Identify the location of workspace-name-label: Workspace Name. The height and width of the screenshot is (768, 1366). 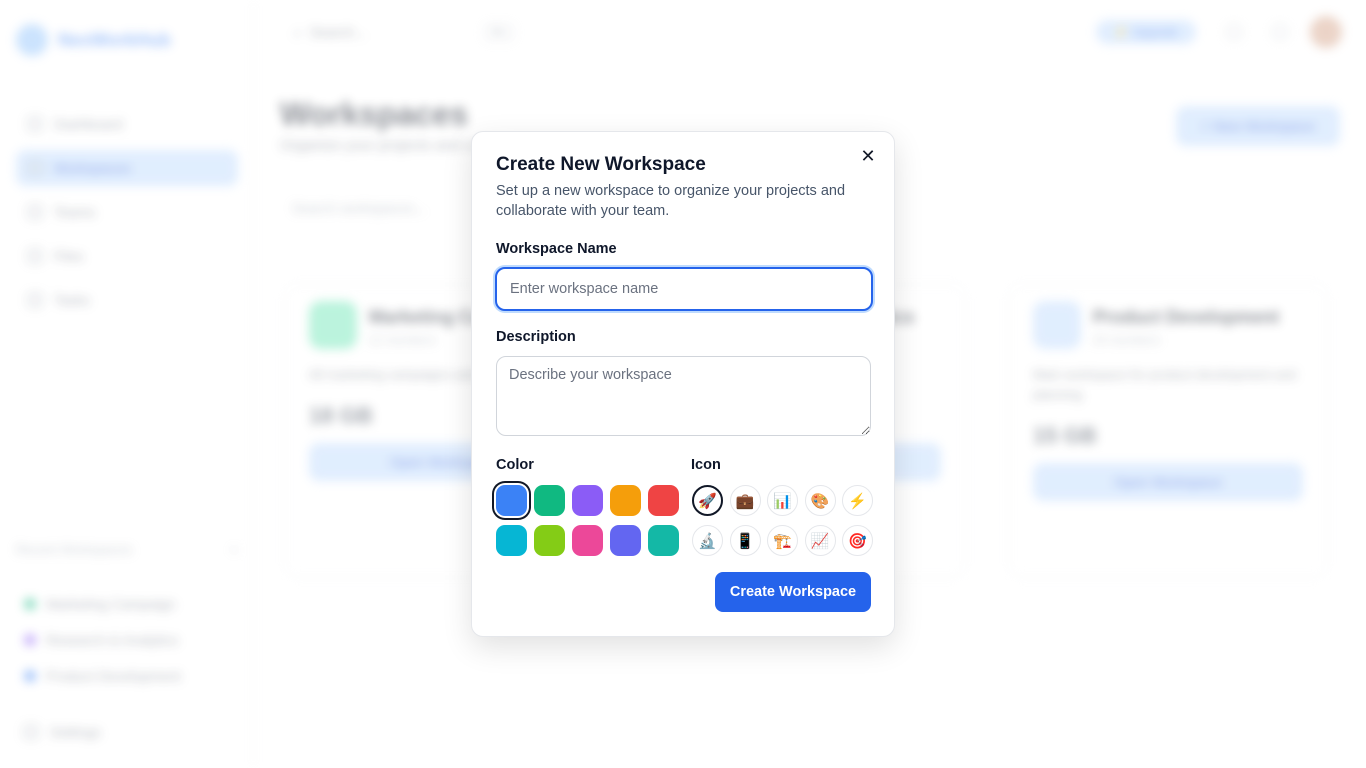
(556, 249).